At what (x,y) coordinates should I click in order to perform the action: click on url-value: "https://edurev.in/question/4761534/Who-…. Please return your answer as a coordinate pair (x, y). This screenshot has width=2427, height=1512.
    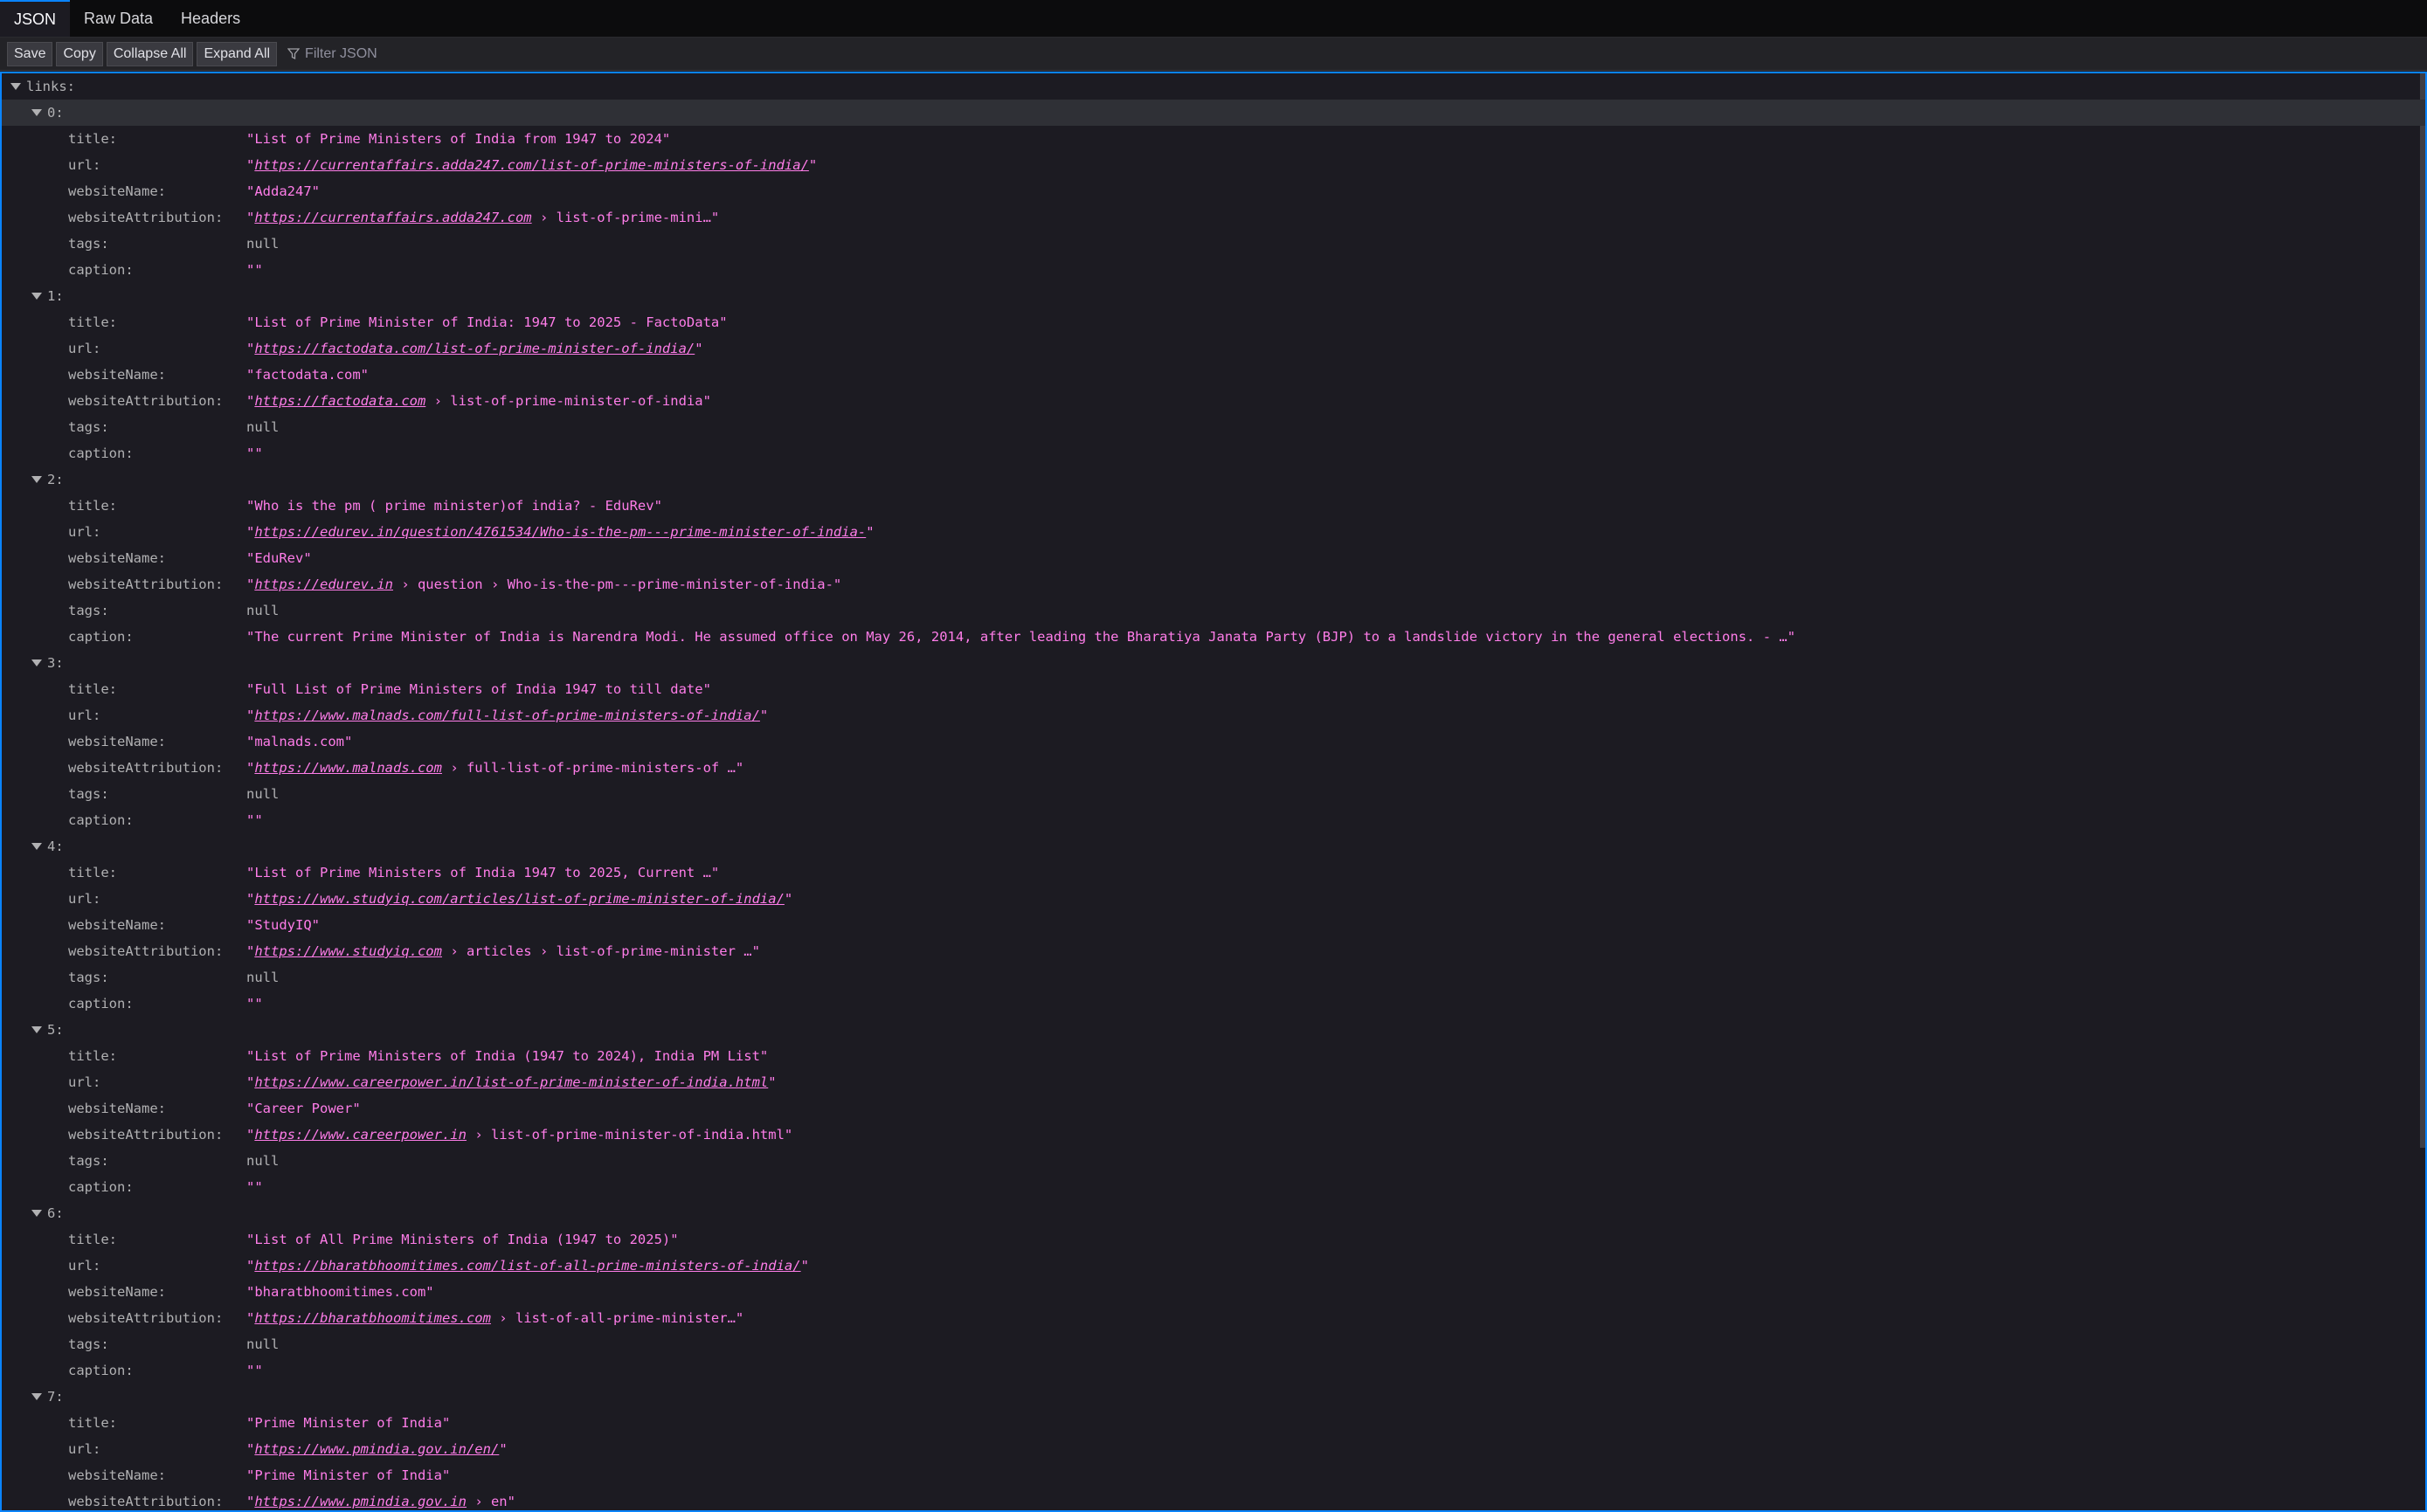
    Looking at the image, I should click on (561, 532).